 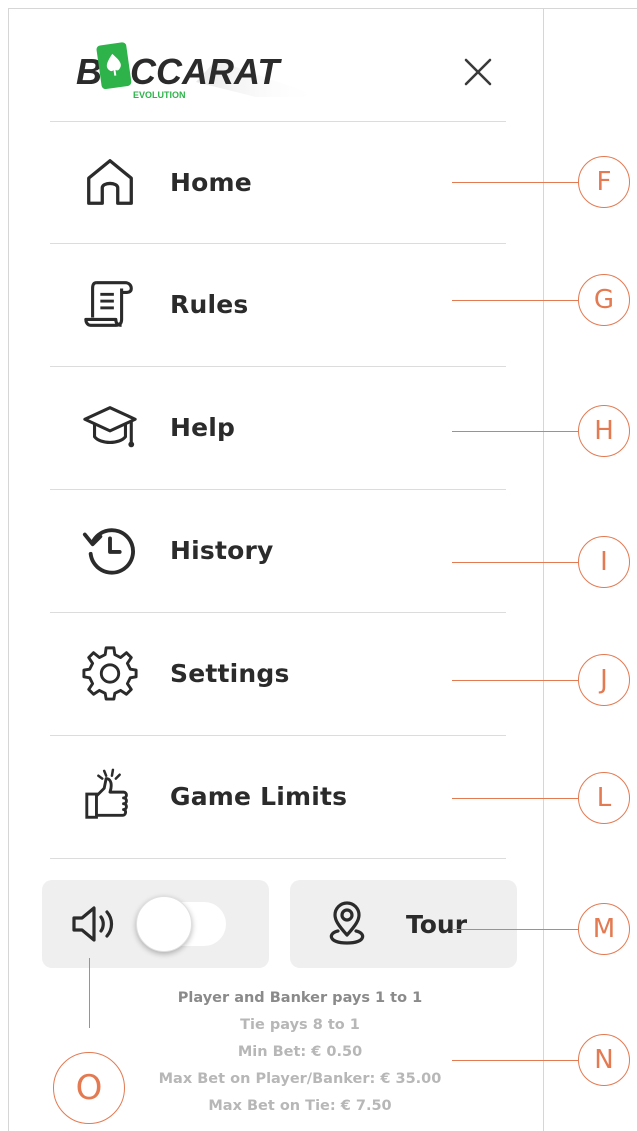 What do you see at coordinates (110, 427) in the screenshot?
I see `graduation-cap-icon` at bounding box center [110, 427].